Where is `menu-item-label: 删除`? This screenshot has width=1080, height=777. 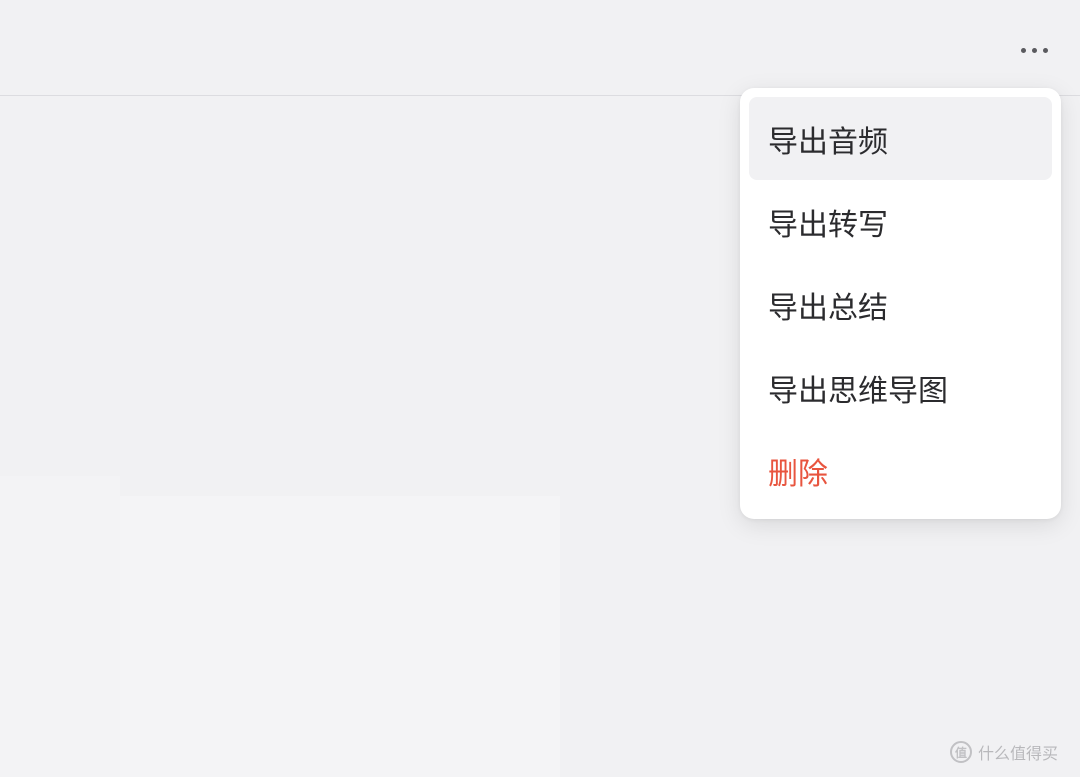
menu-item-label: 删除 is located at coordinates (798, 474).